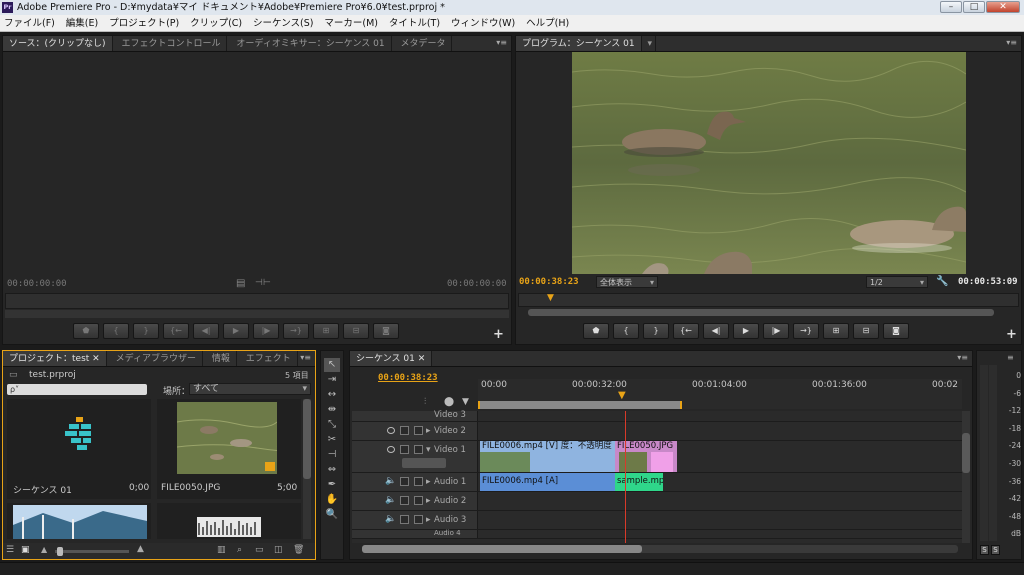 This screenshot has height=575, width=1024. I want to click on panel-menu-icon: ≡, so click(1010, 357).